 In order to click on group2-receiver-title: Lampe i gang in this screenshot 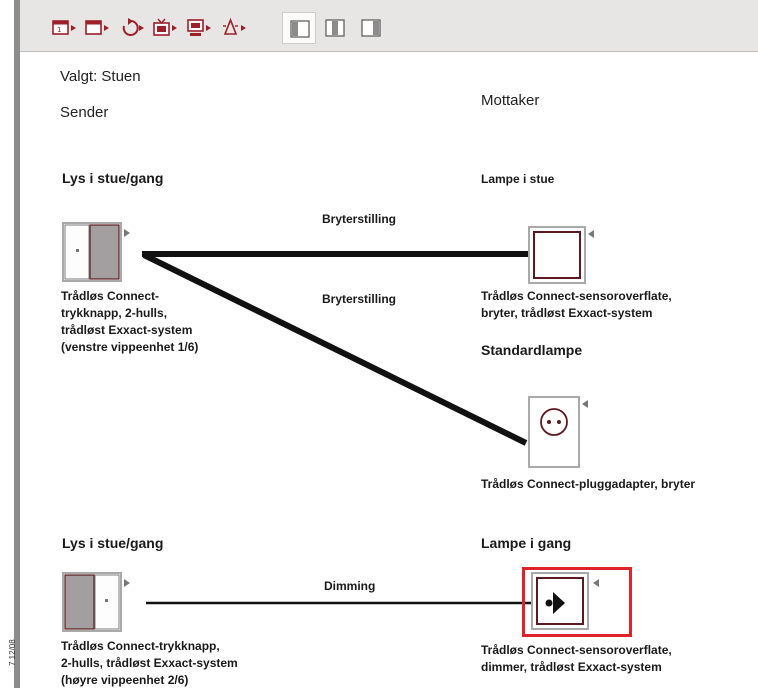, I will do `click(526, 543)`.